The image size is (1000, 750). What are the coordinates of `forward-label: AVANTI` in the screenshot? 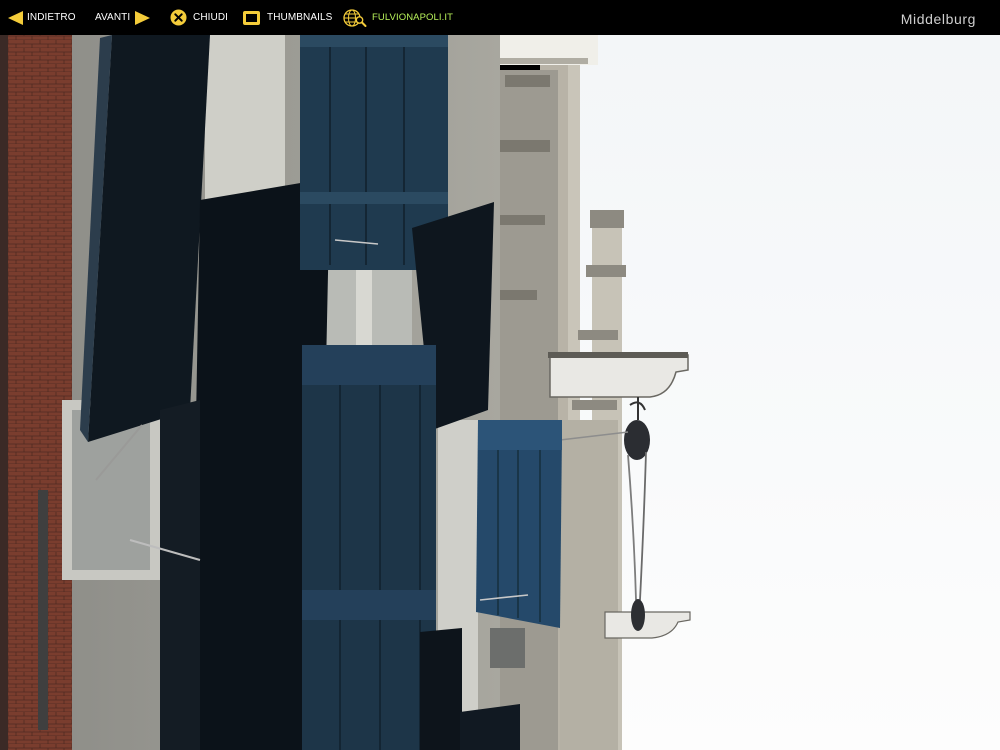 It's located at (113, 17).